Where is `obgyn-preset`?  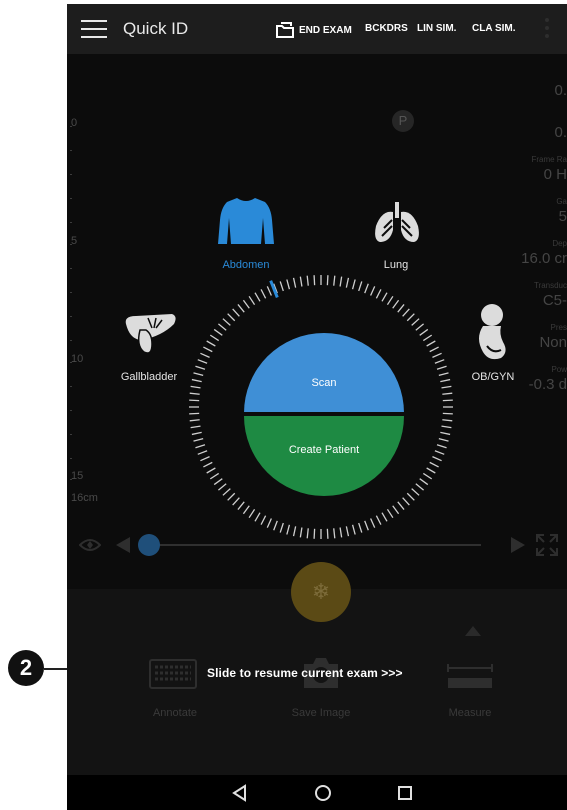 obgyn-preset is located at coordinates (492, 335).